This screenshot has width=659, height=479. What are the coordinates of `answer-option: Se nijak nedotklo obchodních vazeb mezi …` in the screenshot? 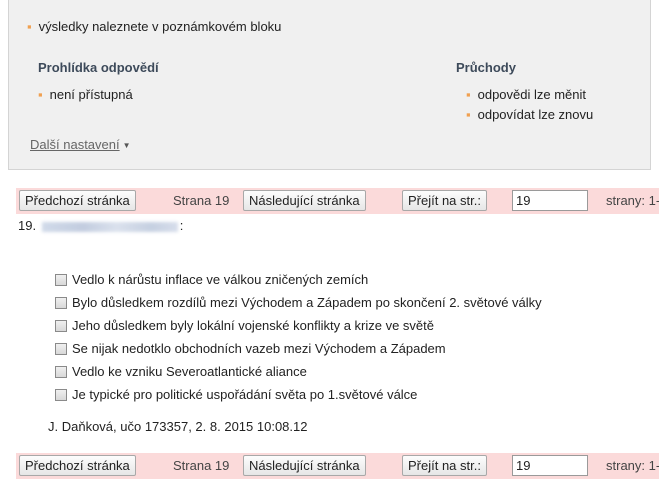 It's located at (298, 348).